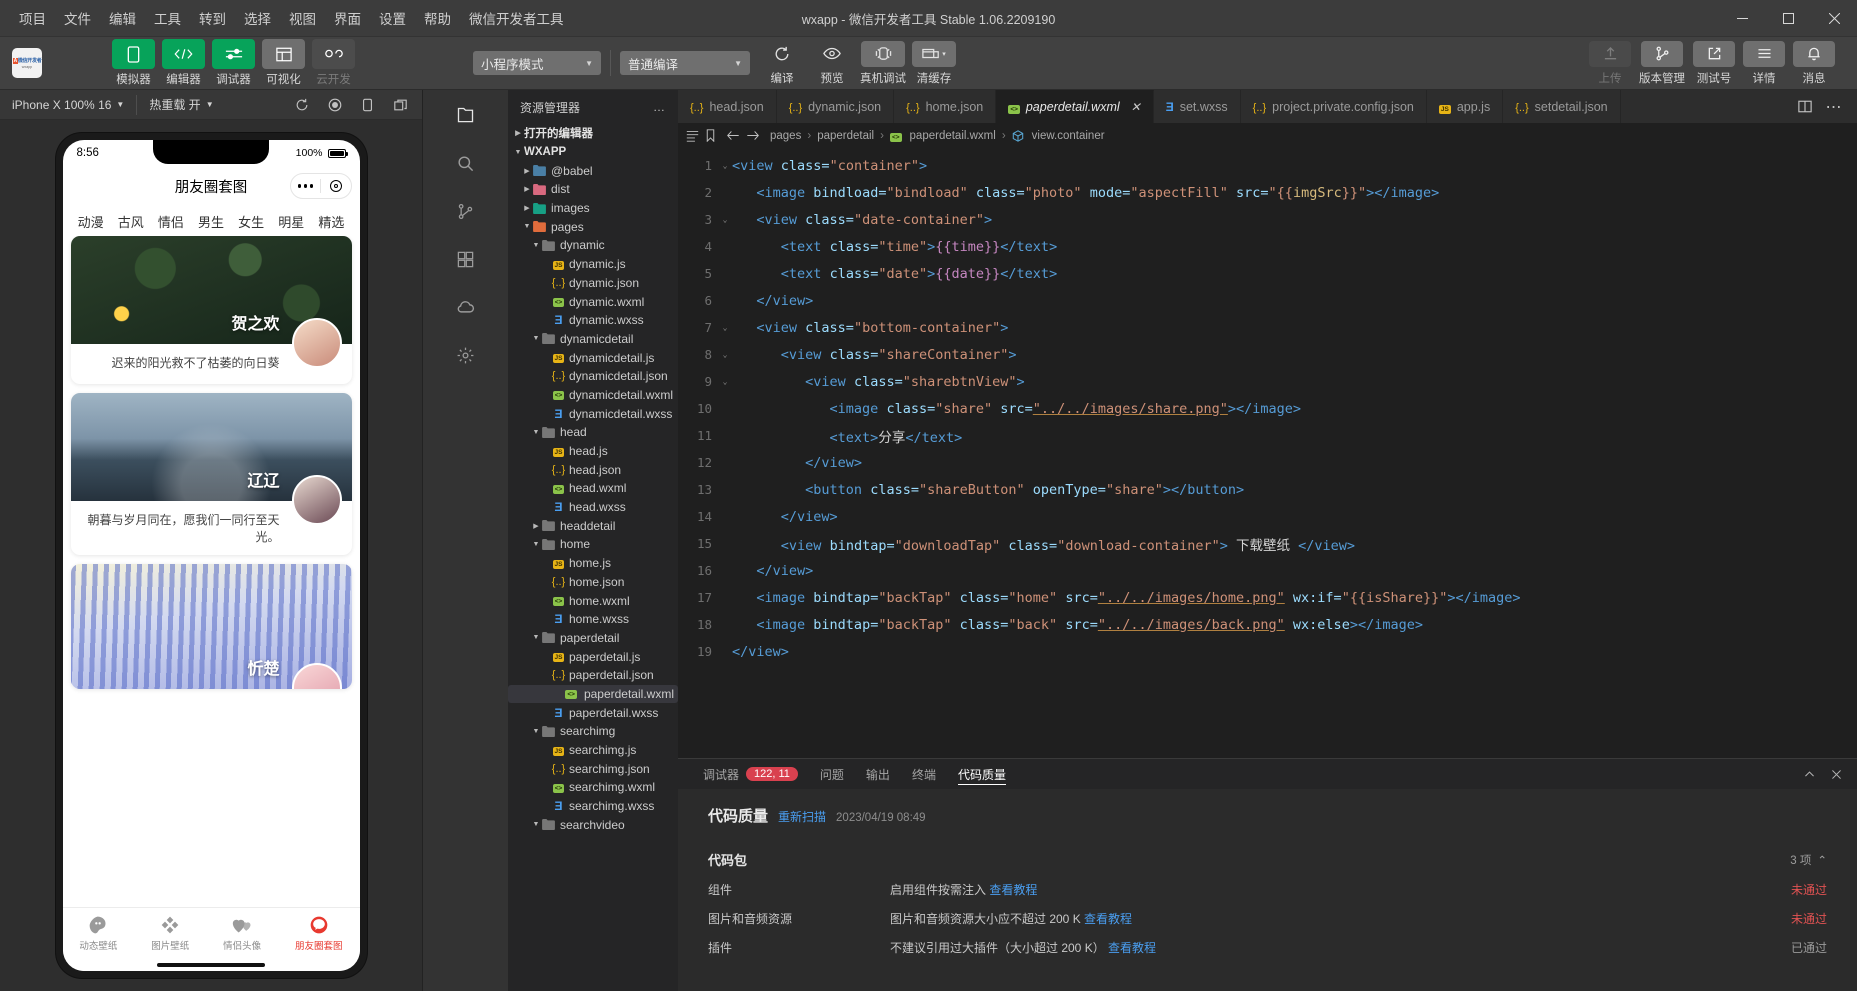 Image resolution: width=1857 pixels, height=991 pixels. I want to click on panel-tab-3: 终端, so click(924, 774).